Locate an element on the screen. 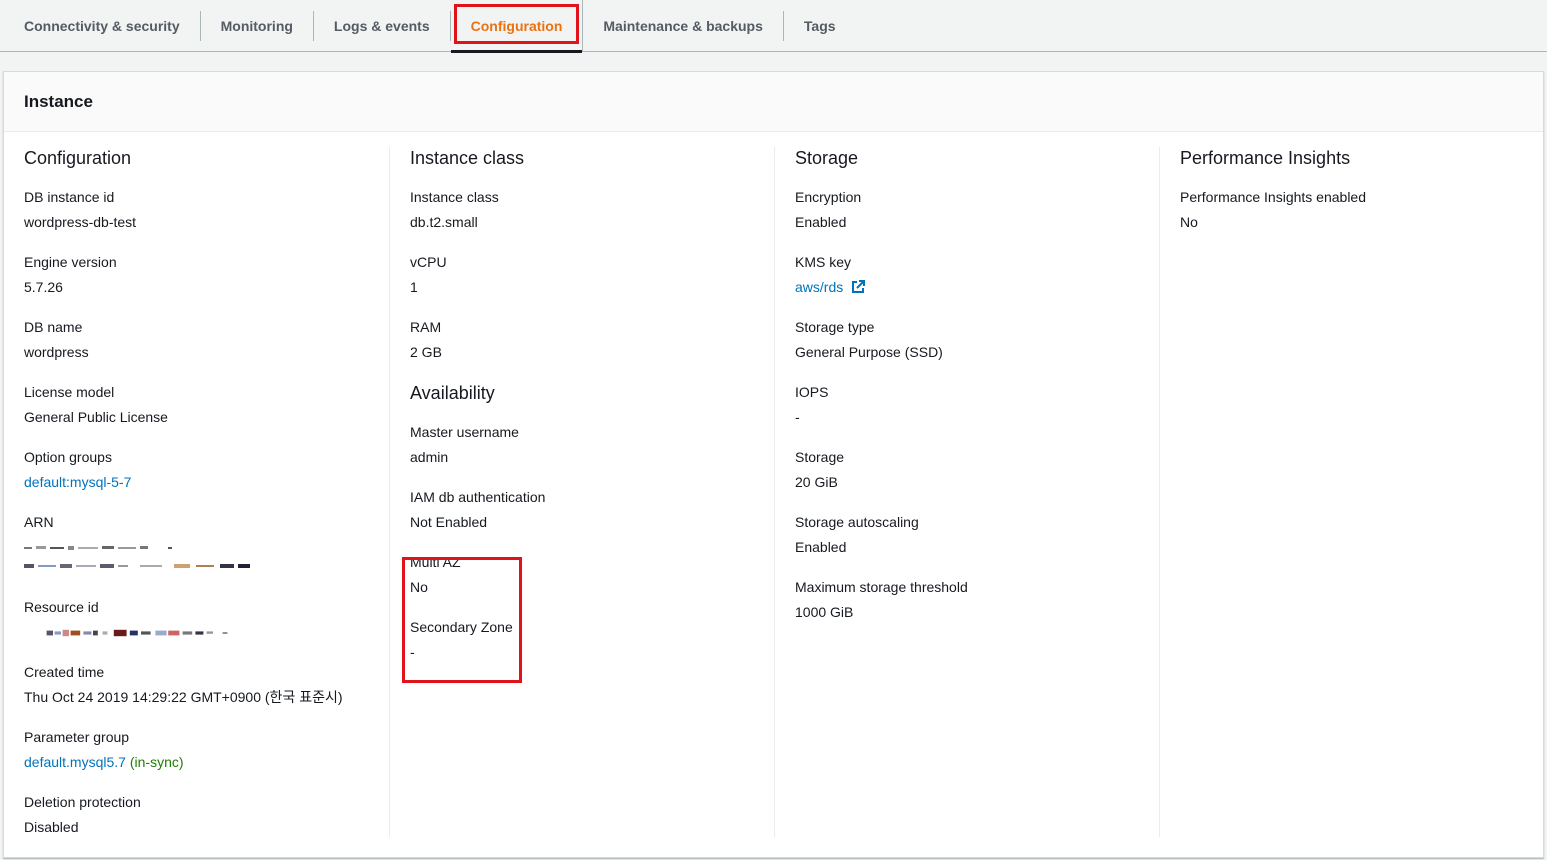 The height and width of the screenshot is (860, 1547). instance-class-heading: Instance class is located at coordinates (467, 158).